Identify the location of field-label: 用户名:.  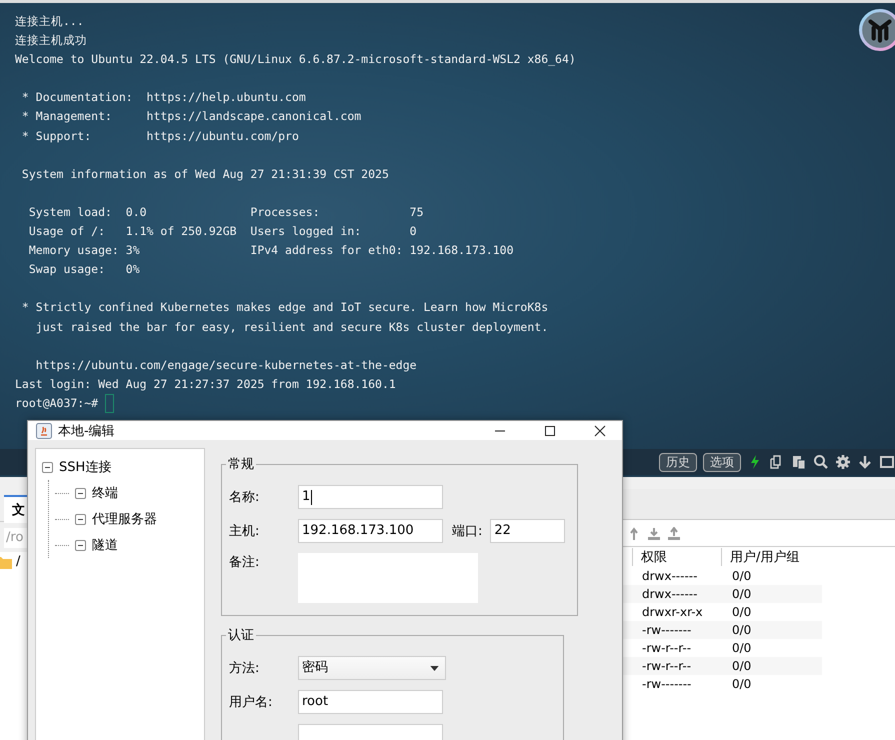
(251, 702).